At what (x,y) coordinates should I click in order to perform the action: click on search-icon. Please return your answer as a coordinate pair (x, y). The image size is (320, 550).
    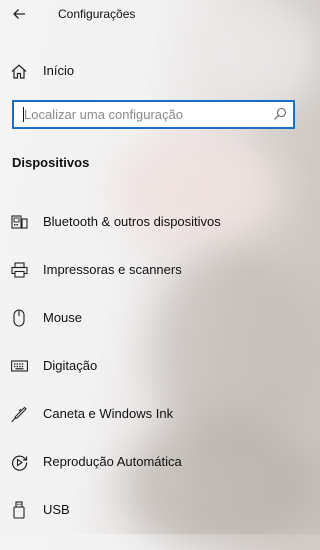
    Looking at the image, I should click on (280, 114).